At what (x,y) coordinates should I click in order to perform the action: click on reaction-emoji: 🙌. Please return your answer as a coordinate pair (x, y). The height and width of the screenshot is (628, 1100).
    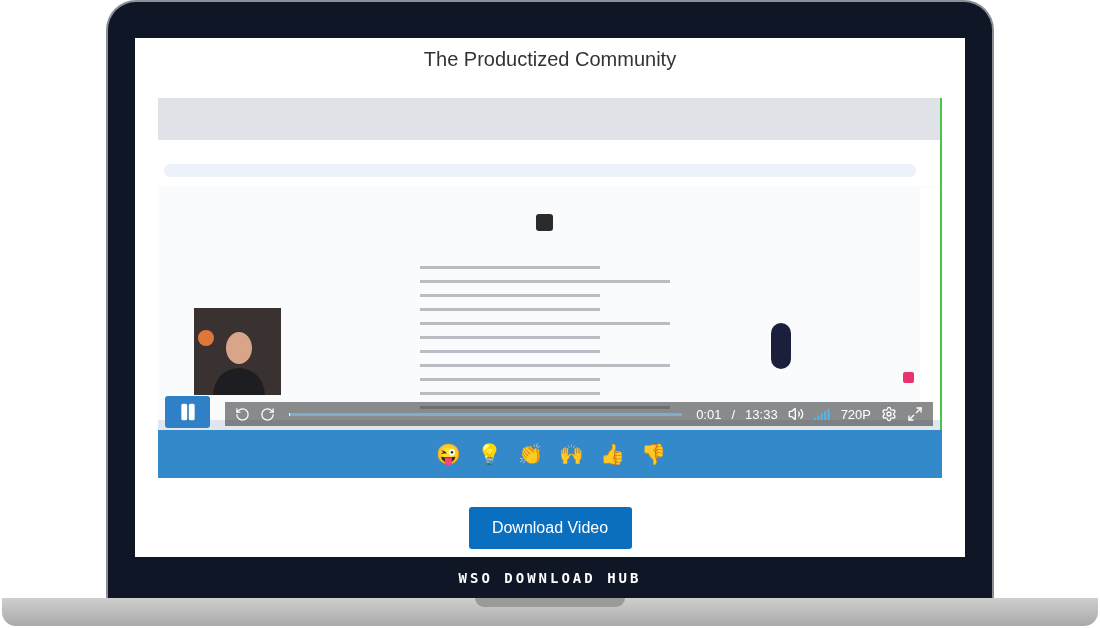
    Looking at the image, I should click on (570, 454).